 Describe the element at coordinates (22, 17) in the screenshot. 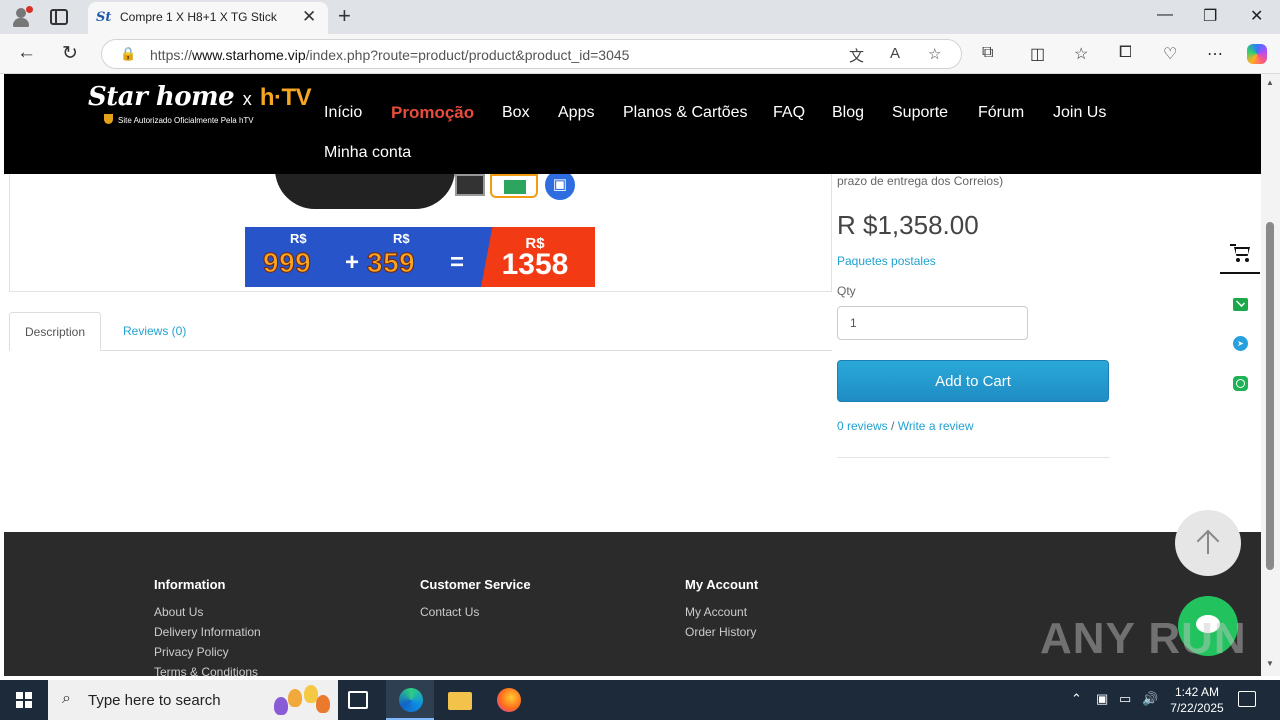

I see `profile-icon` at that location.